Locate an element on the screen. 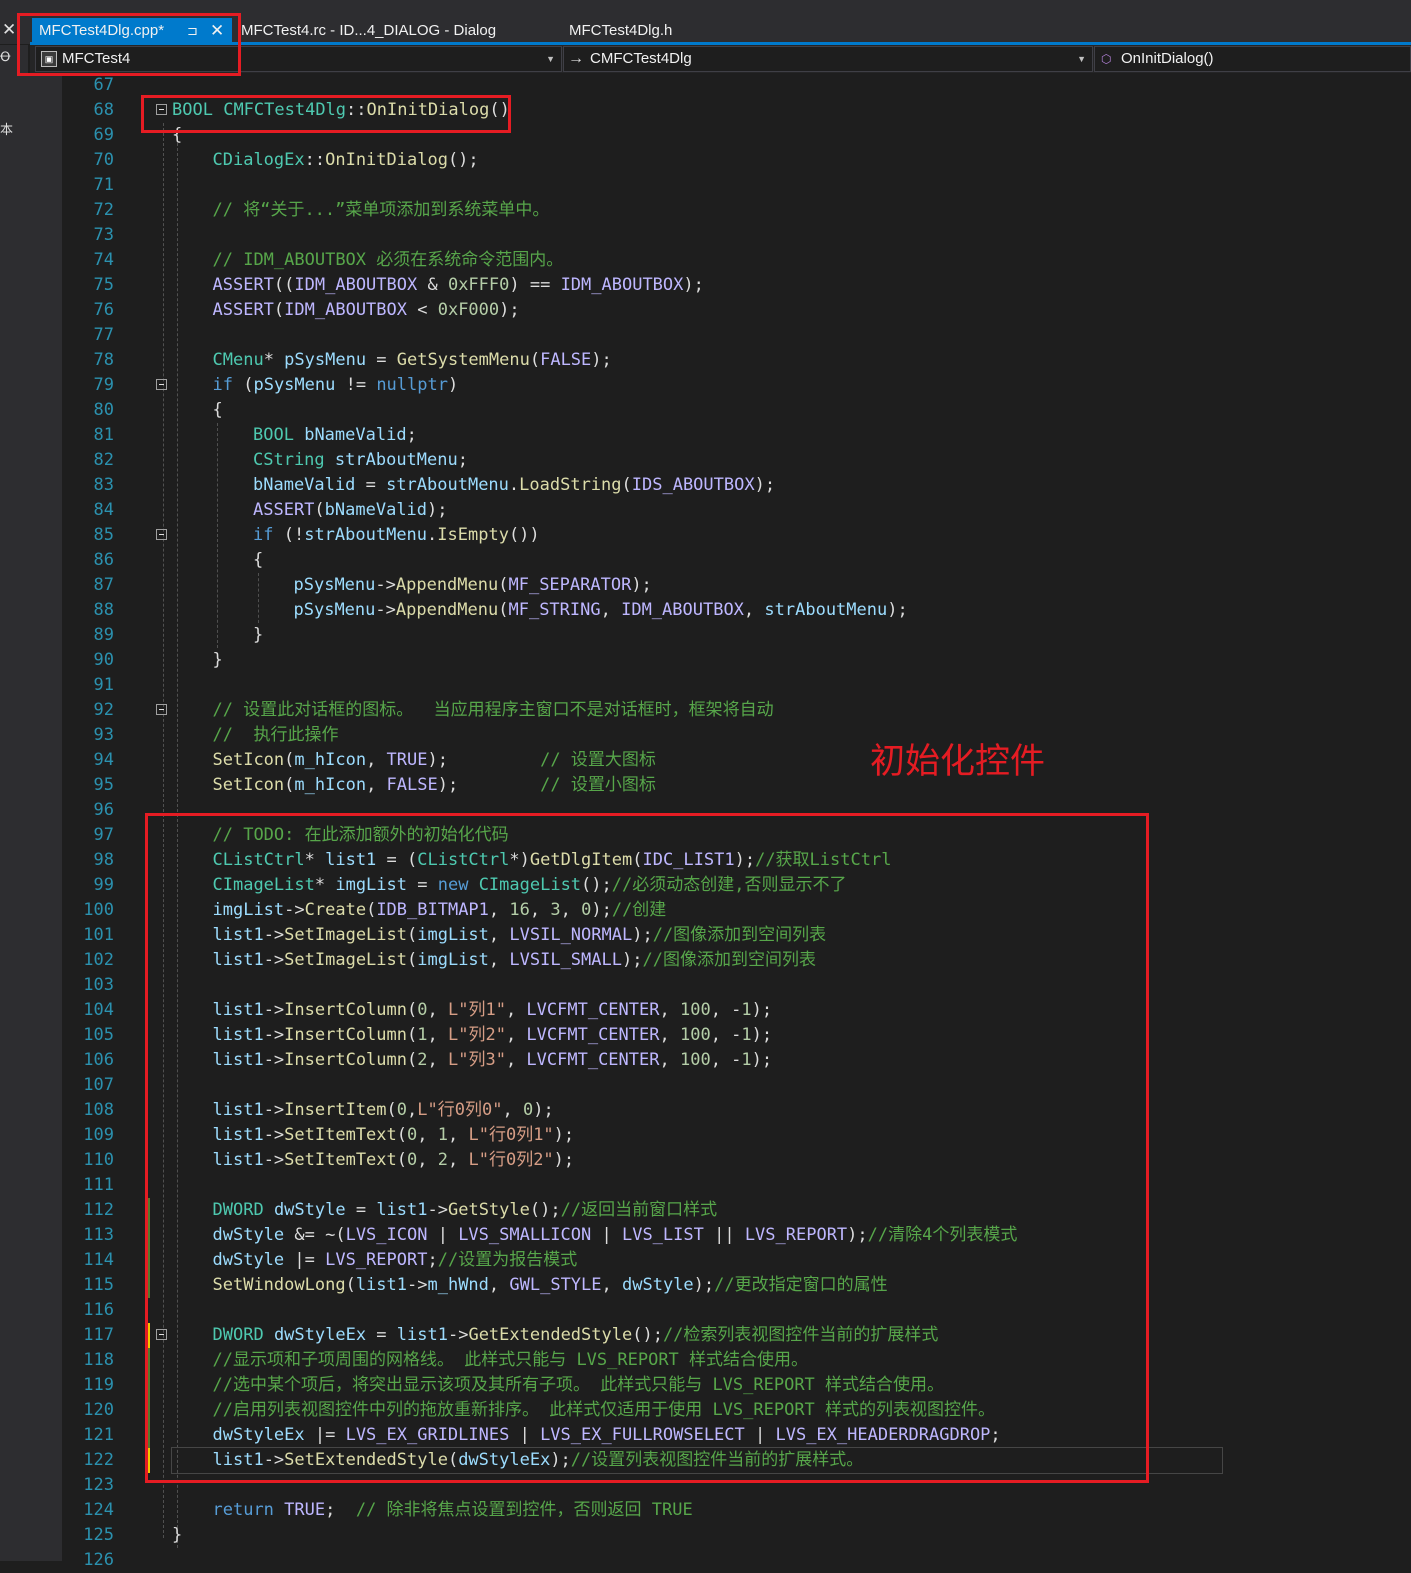 Image resolution: width=1411 pixels, height=1573 pixels. line-number: 96 is located at coordinates (103, 810).